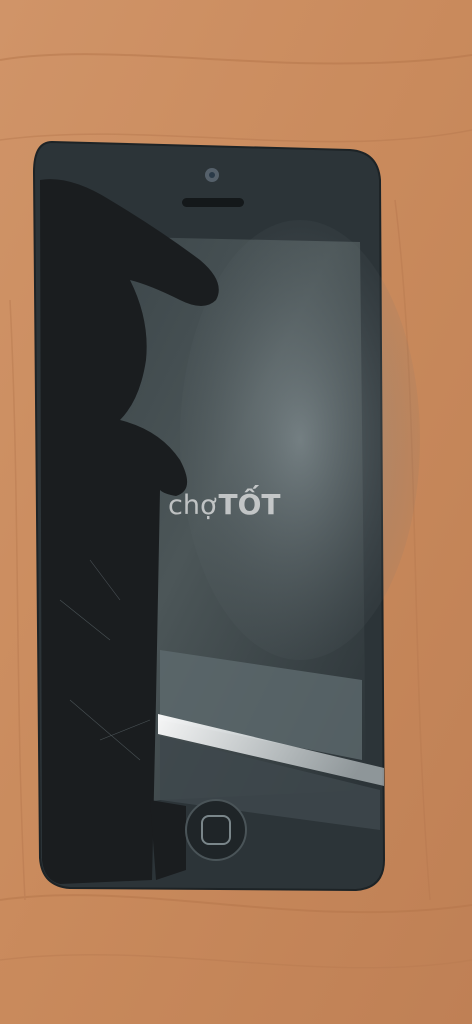 The image size is (472, 1024). I want to click on camera-lens, so click(212, 175).